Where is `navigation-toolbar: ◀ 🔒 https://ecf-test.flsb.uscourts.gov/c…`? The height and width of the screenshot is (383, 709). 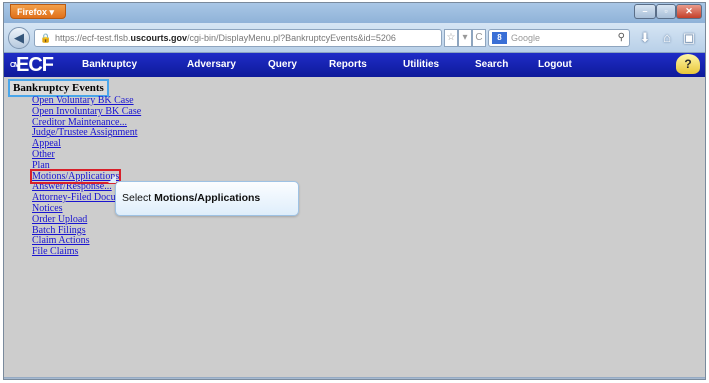 navigation-toolbar: ◀ 🔒 https://ecf-test.flsb.uscourts.gov/c… is located at coordinates (354, 38).